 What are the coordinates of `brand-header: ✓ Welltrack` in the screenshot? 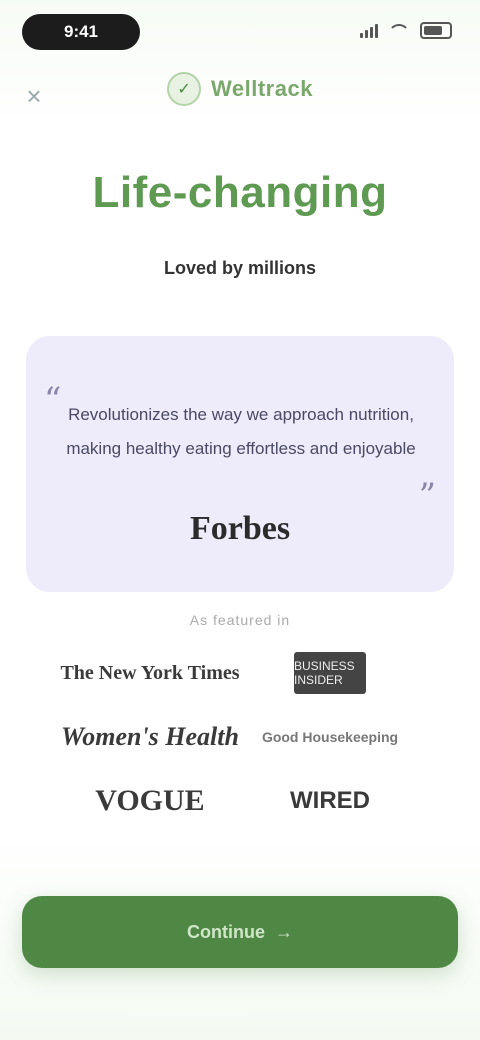 It's located at (240, 89).